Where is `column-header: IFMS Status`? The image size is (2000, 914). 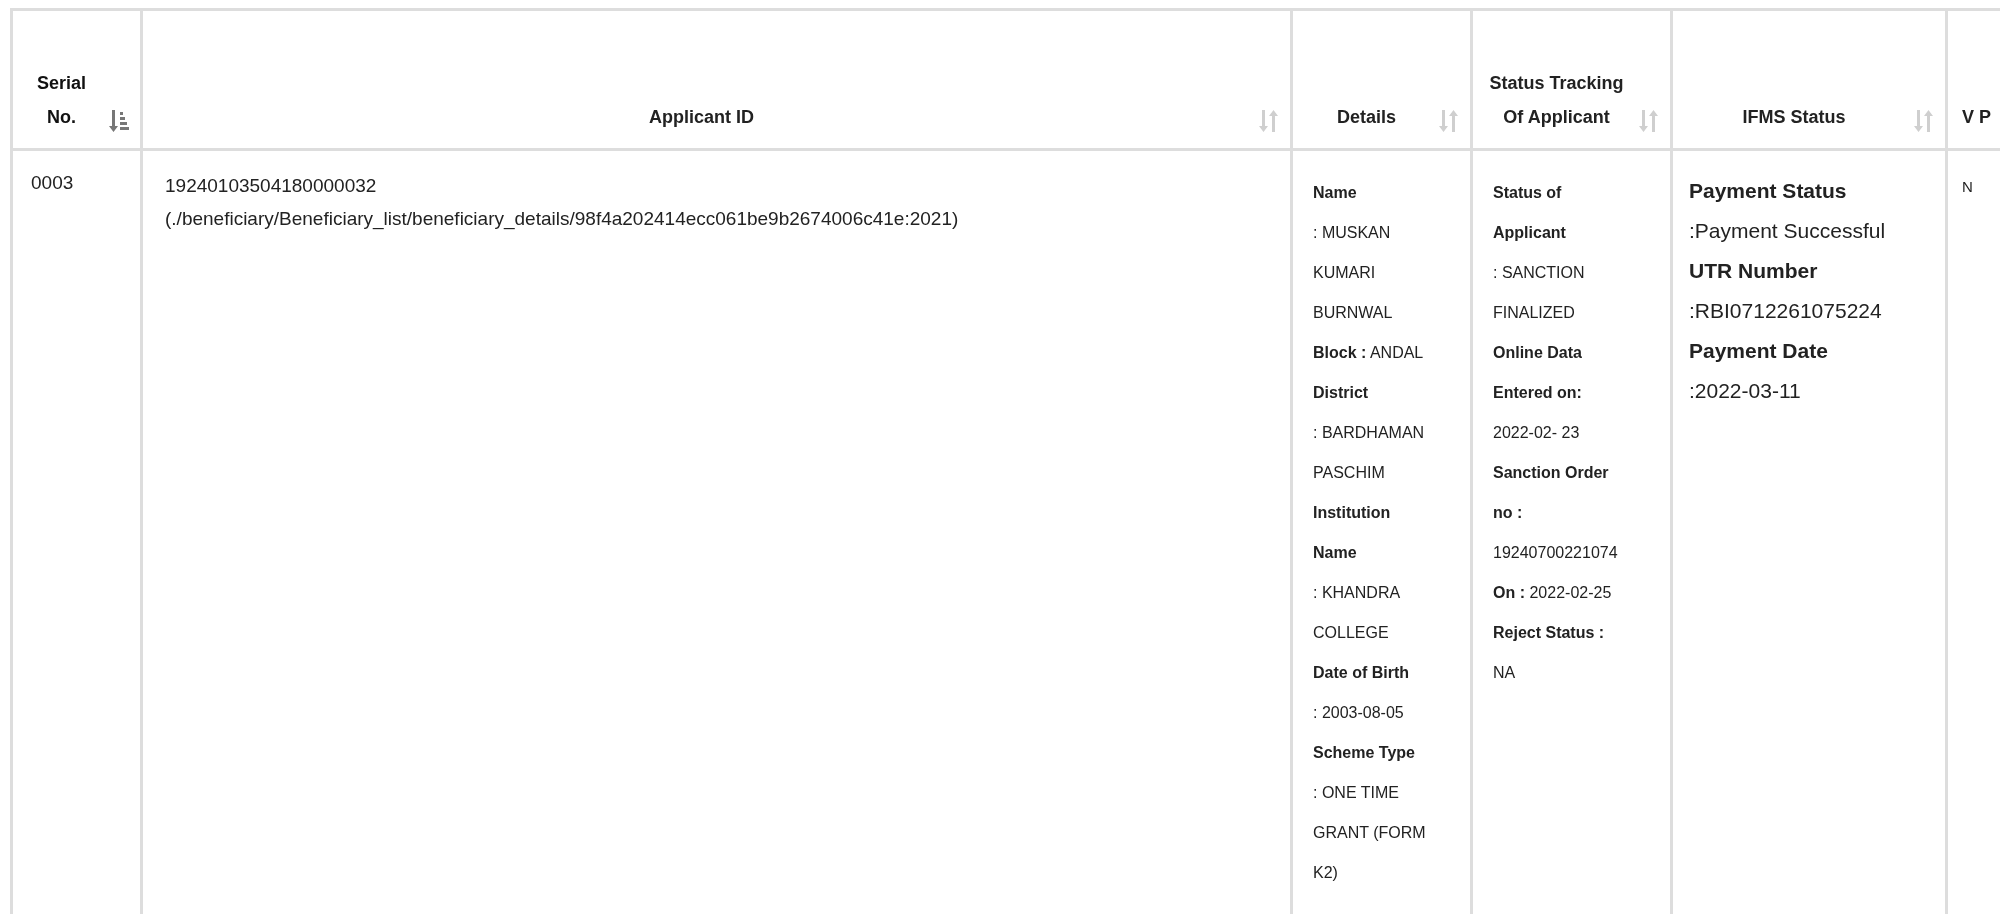 column-header: IFMS Status is located at coordinates (1794, 117).